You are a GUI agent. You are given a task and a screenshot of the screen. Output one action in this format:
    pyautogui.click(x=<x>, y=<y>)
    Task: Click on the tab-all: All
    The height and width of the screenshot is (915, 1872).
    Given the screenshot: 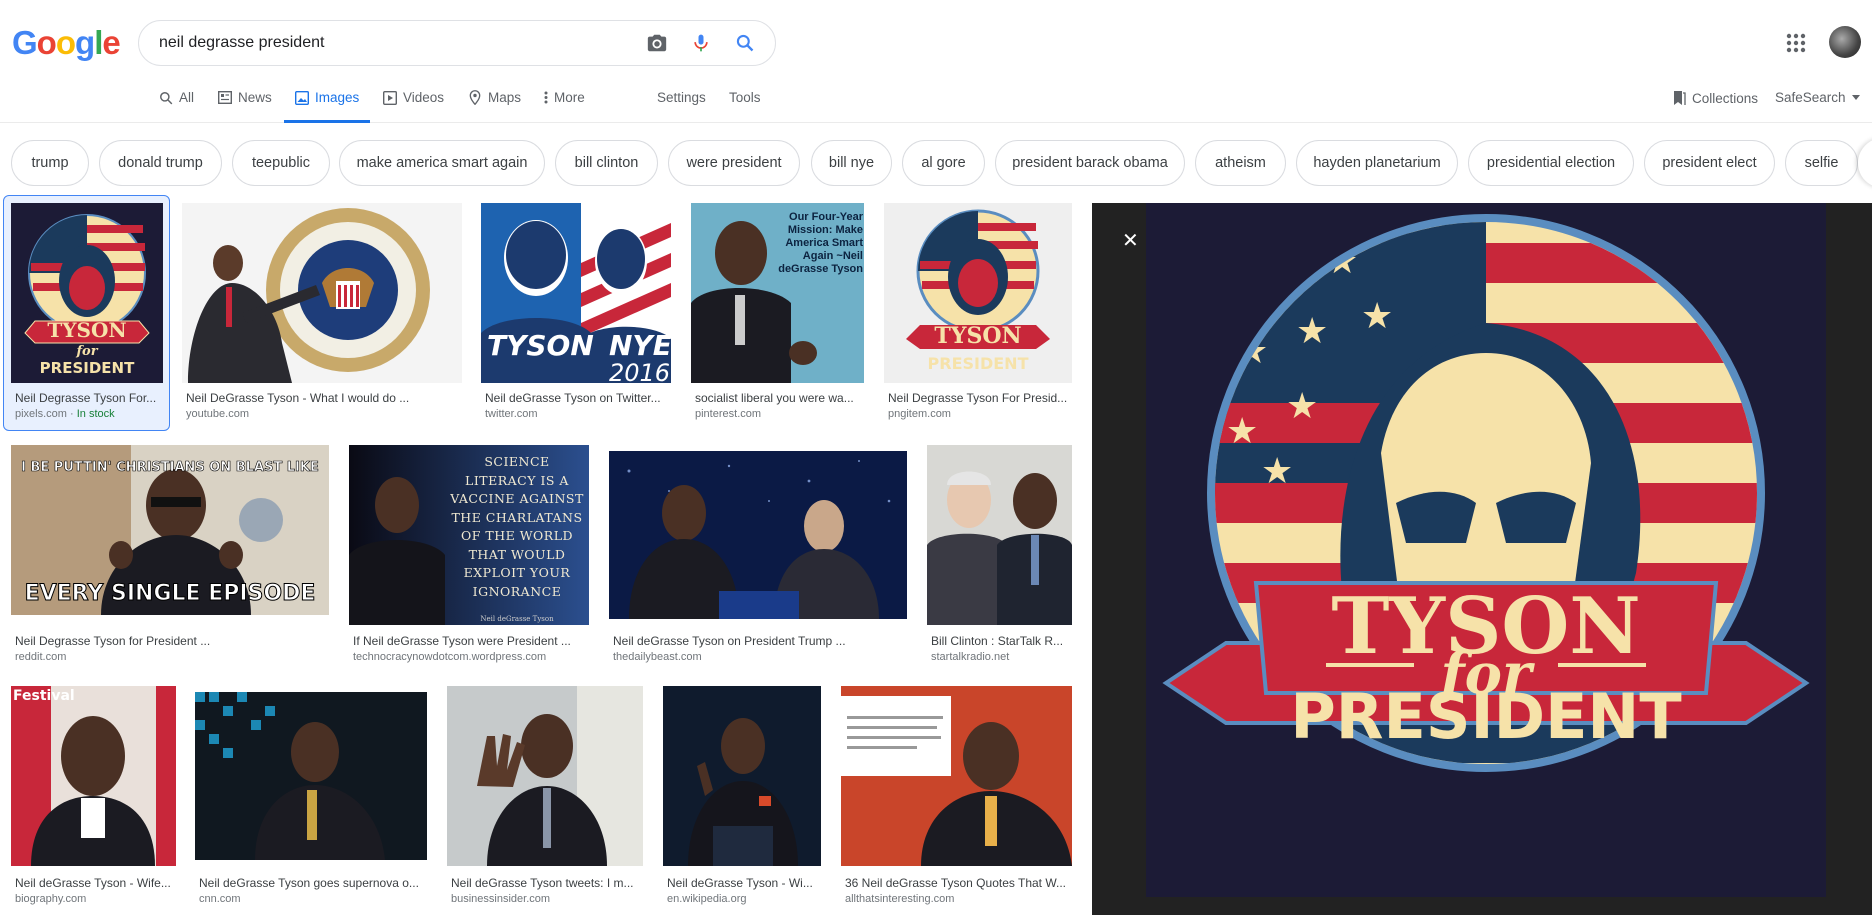 What is the action you would take?
    pyautogui.click(x=176, y=106)
    